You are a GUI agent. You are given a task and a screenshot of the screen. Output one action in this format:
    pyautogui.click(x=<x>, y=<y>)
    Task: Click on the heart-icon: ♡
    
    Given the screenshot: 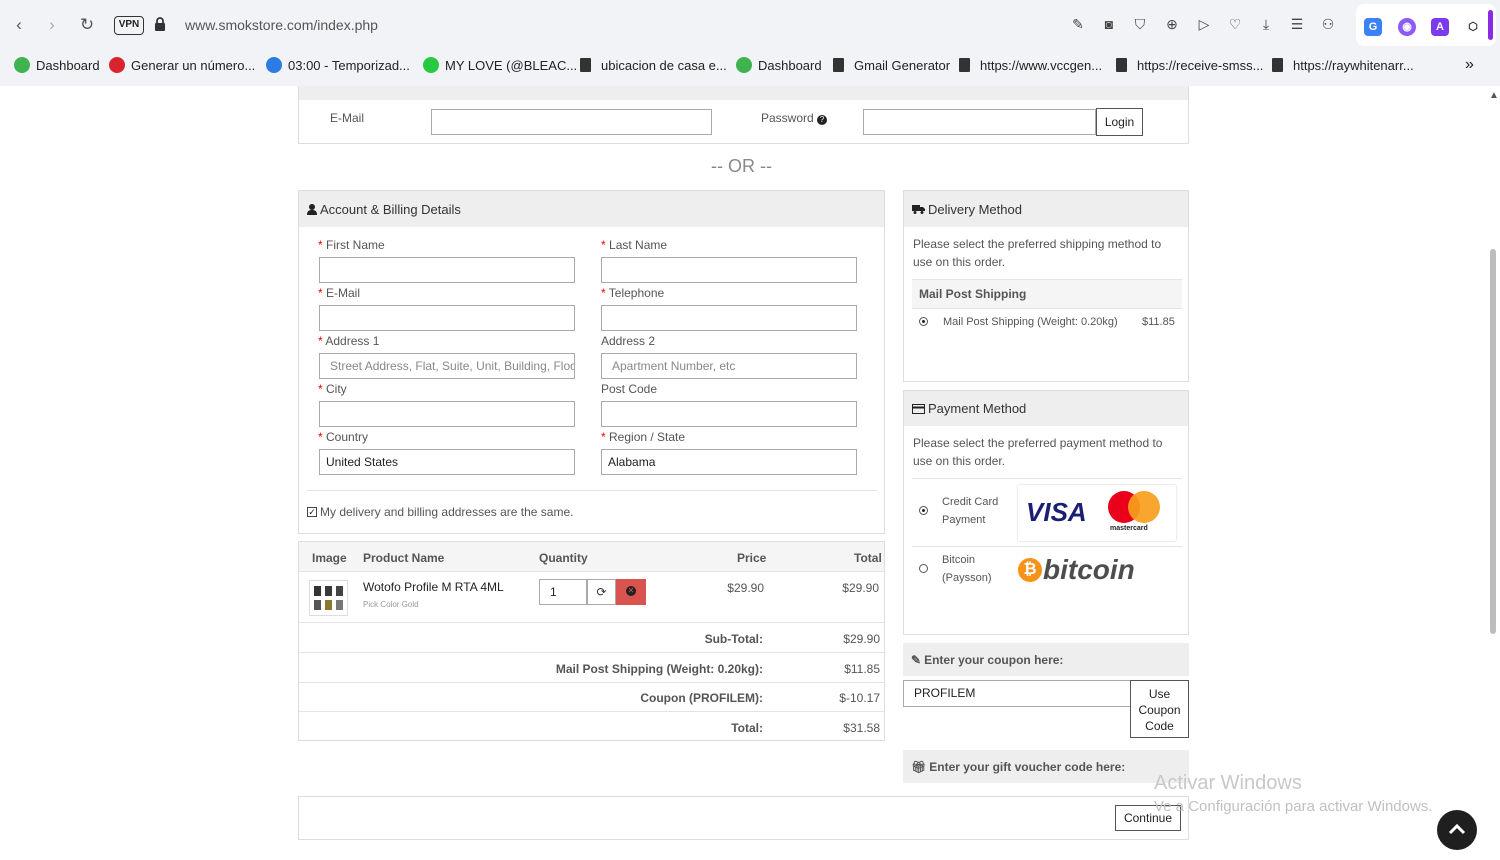 What is the action you would take?
    pyautogui.click(x=1235, y=24)
    